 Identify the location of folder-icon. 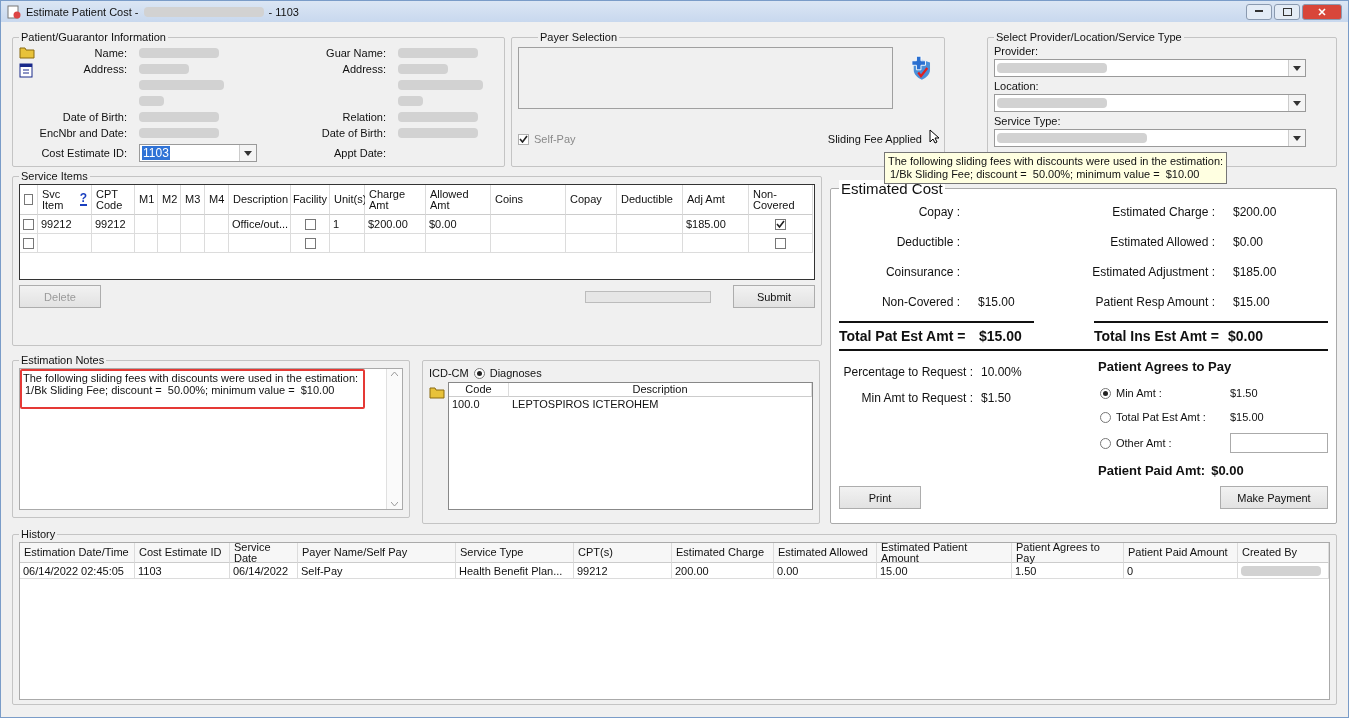
(437, 392).